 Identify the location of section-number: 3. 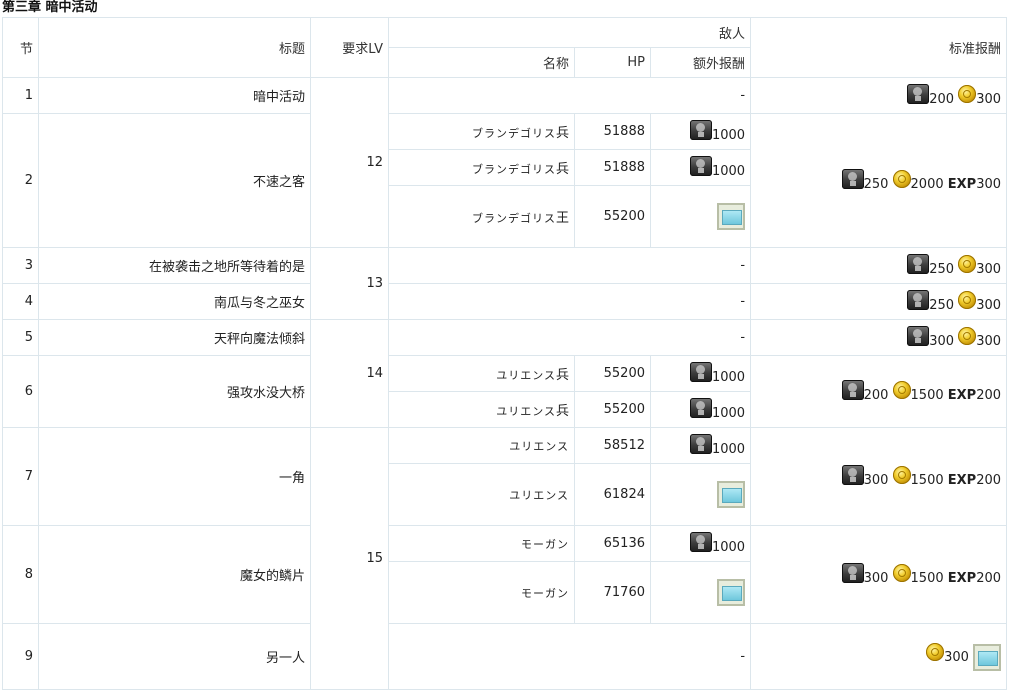
(20, 265).